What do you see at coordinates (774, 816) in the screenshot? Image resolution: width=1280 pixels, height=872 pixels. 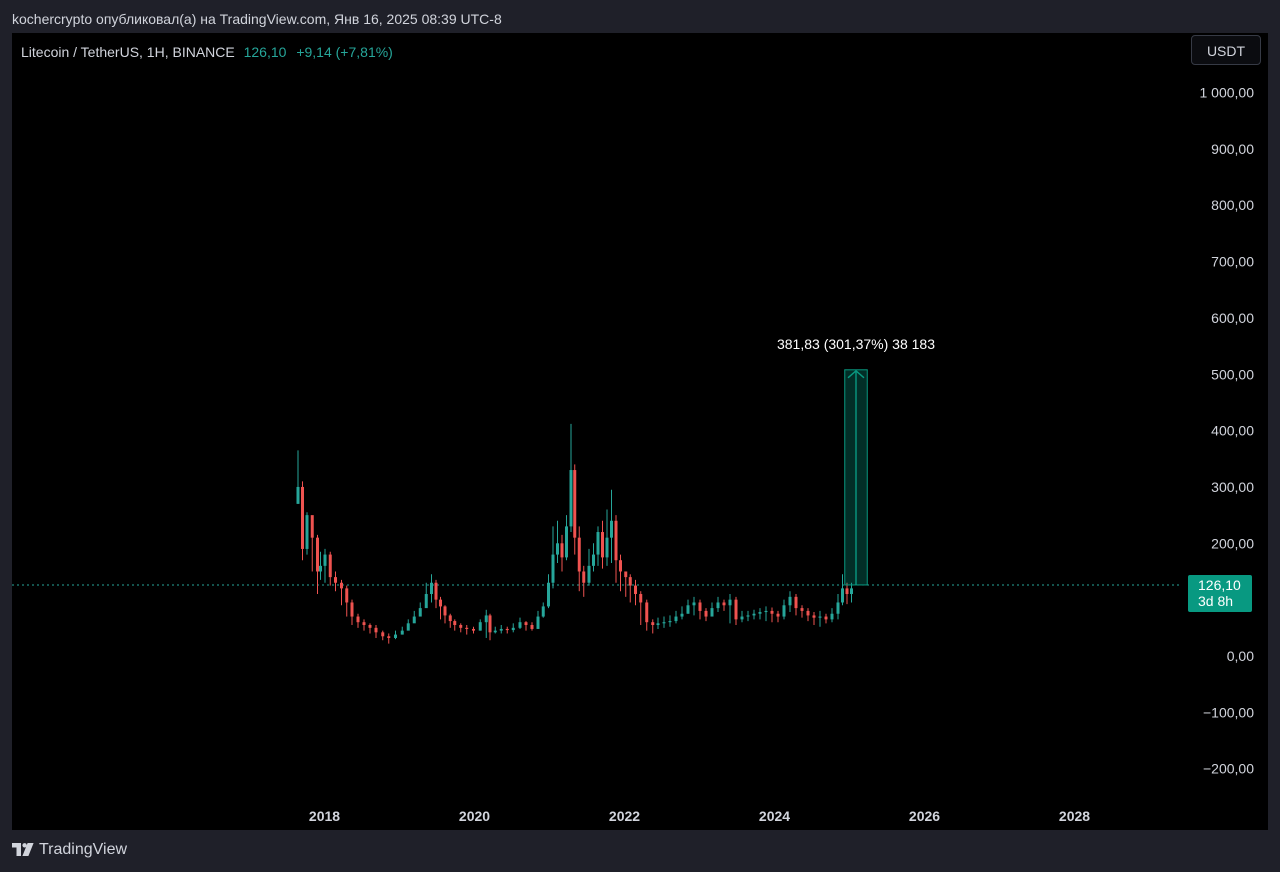 I see `x-tick-label: 2024` at bounding box center [774, 816].